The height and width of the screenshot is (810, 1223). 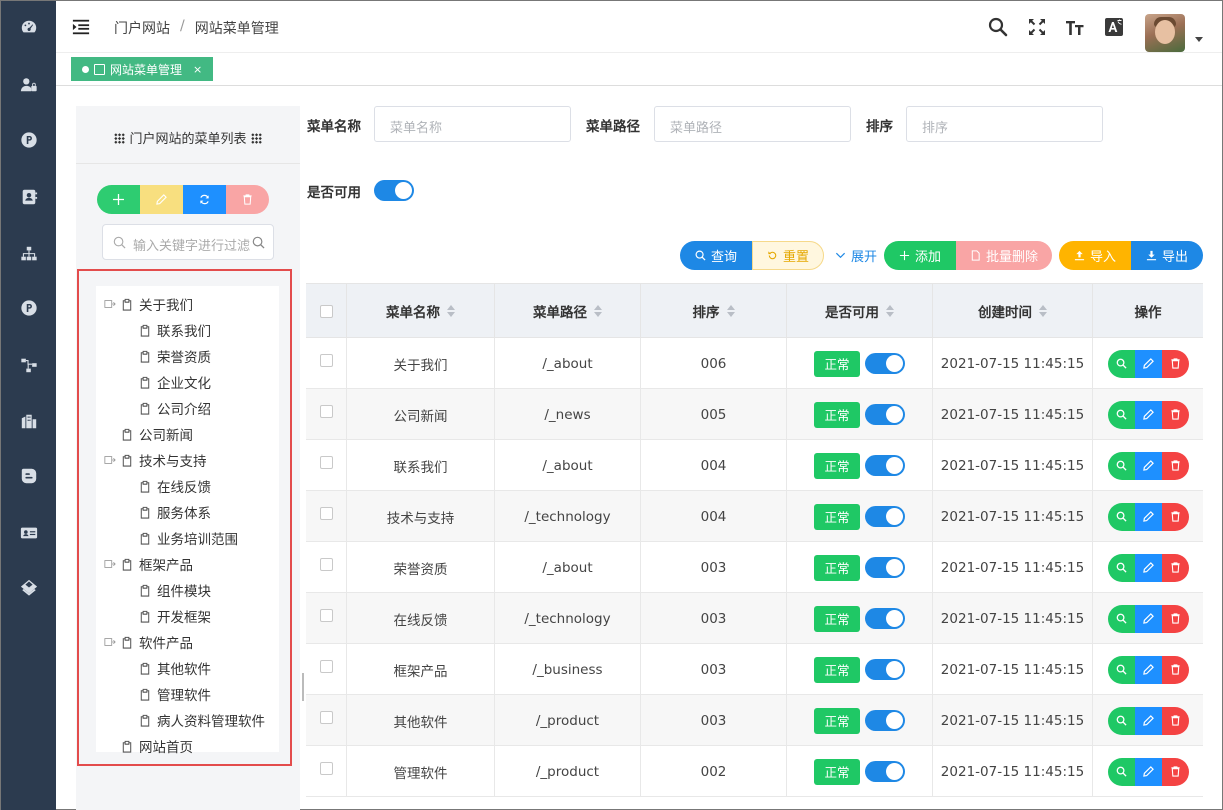 I want to click on translate-icon, so click(x=1114, y=27).